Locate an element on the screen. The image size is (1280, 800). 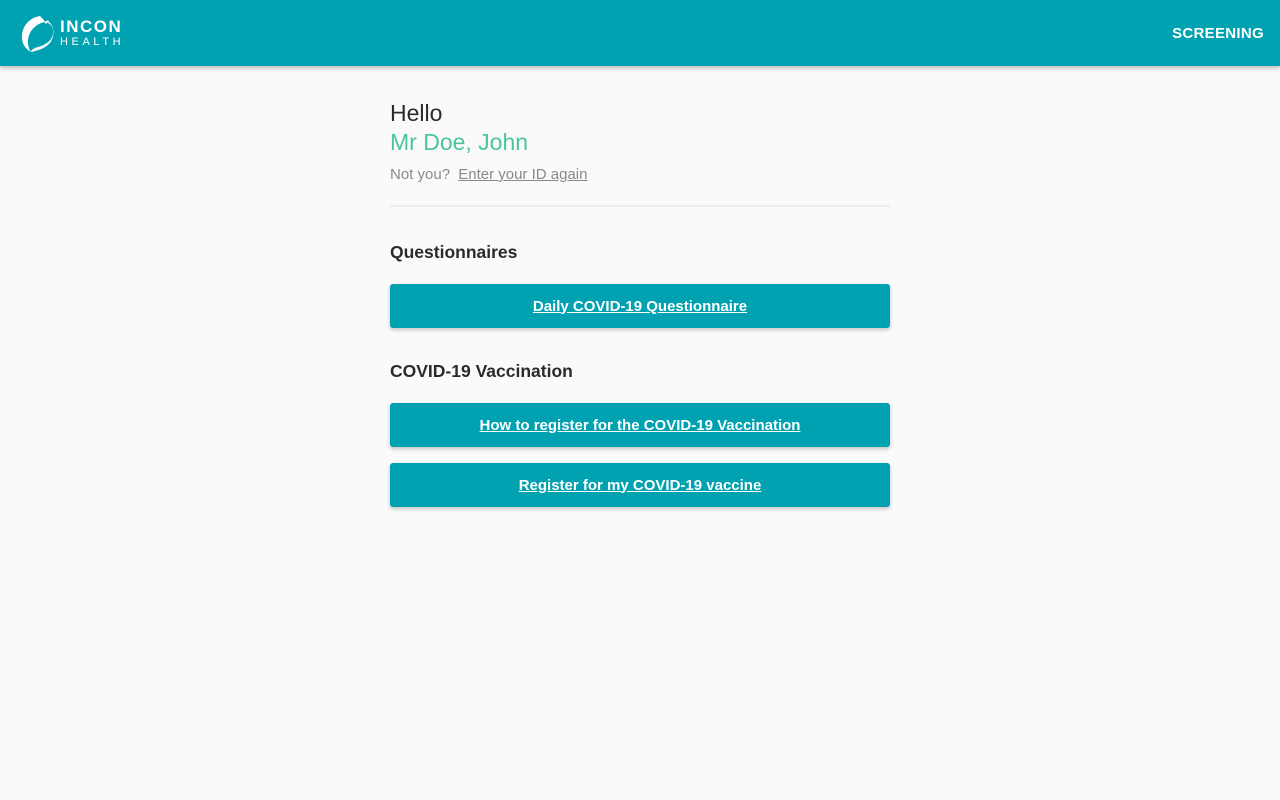
brand-logo: INCON HEALTH is located at coordinates (71, 33).